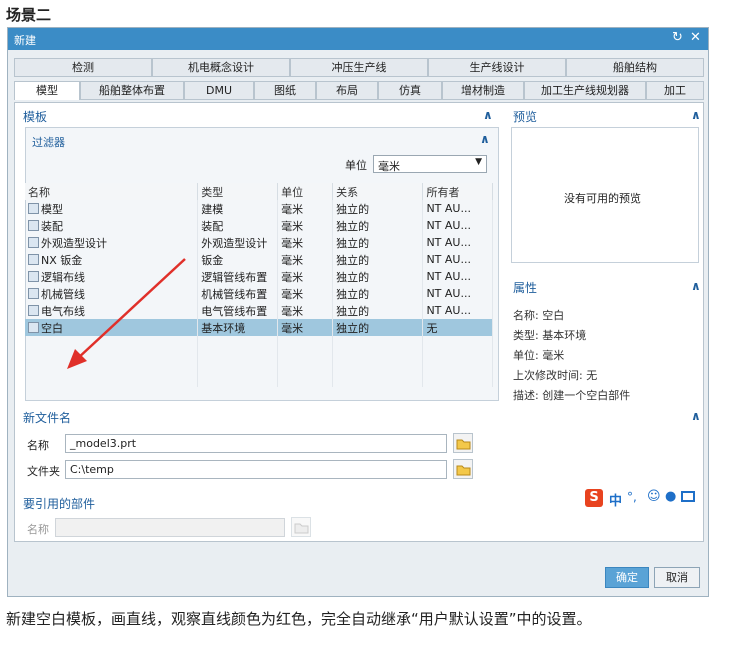  I want to click on tab-model: 模型, so click(47, 90).